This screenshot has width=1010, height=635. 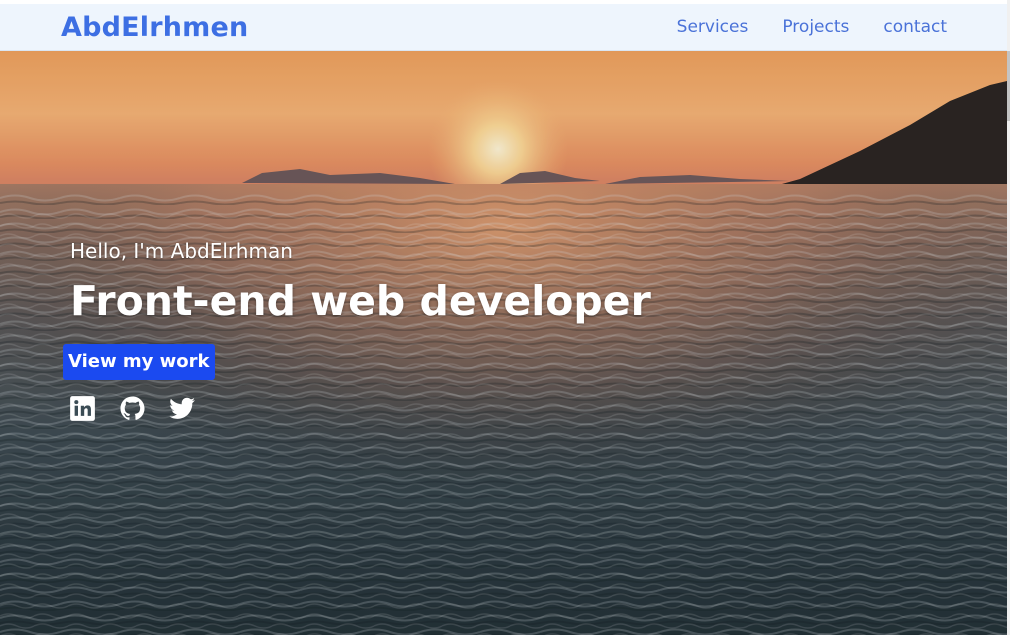 I want to click on navbar: AbdElrhmen Services Projects contact, so click(x=503, y=27).